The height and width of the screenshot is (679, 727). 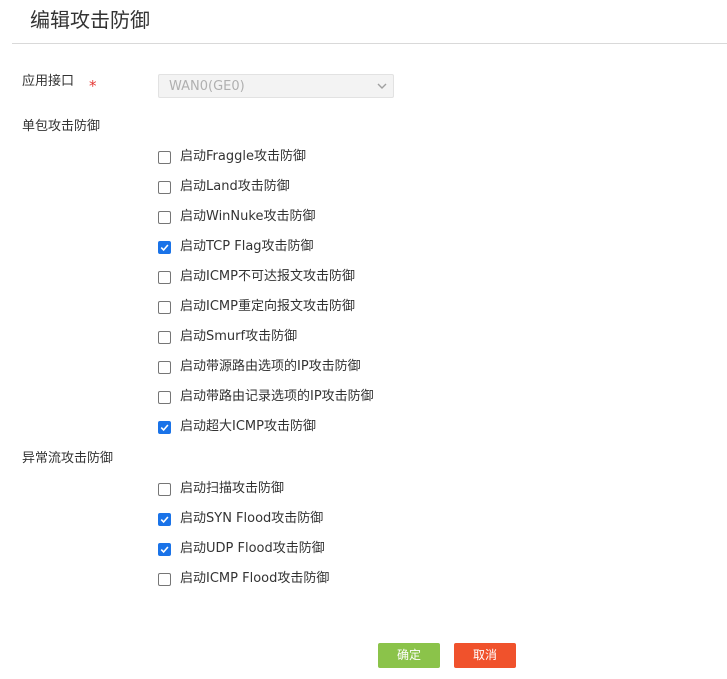 I want to click on checkbox-label: 启动WinNuke攻击防御, so click(x=248, y=216).